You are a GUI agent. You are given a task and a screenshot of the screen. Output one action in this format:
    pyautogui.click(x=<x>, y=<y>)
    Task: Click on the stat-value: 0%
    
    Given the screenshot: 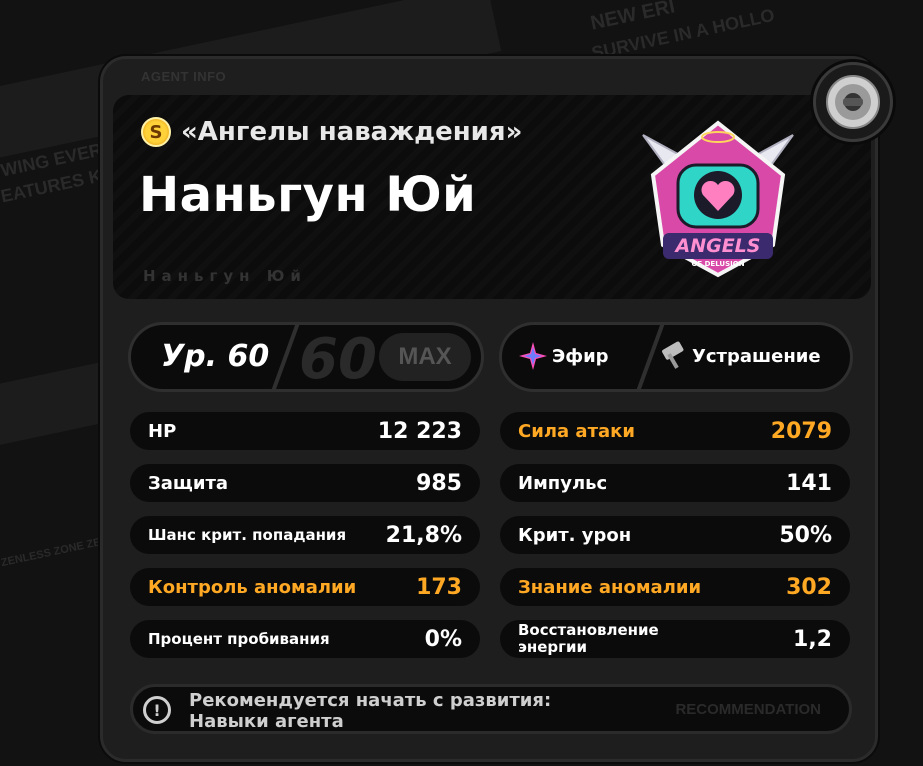 What is the action you would take?
    pyautogui.click(x=443, y=639)
    